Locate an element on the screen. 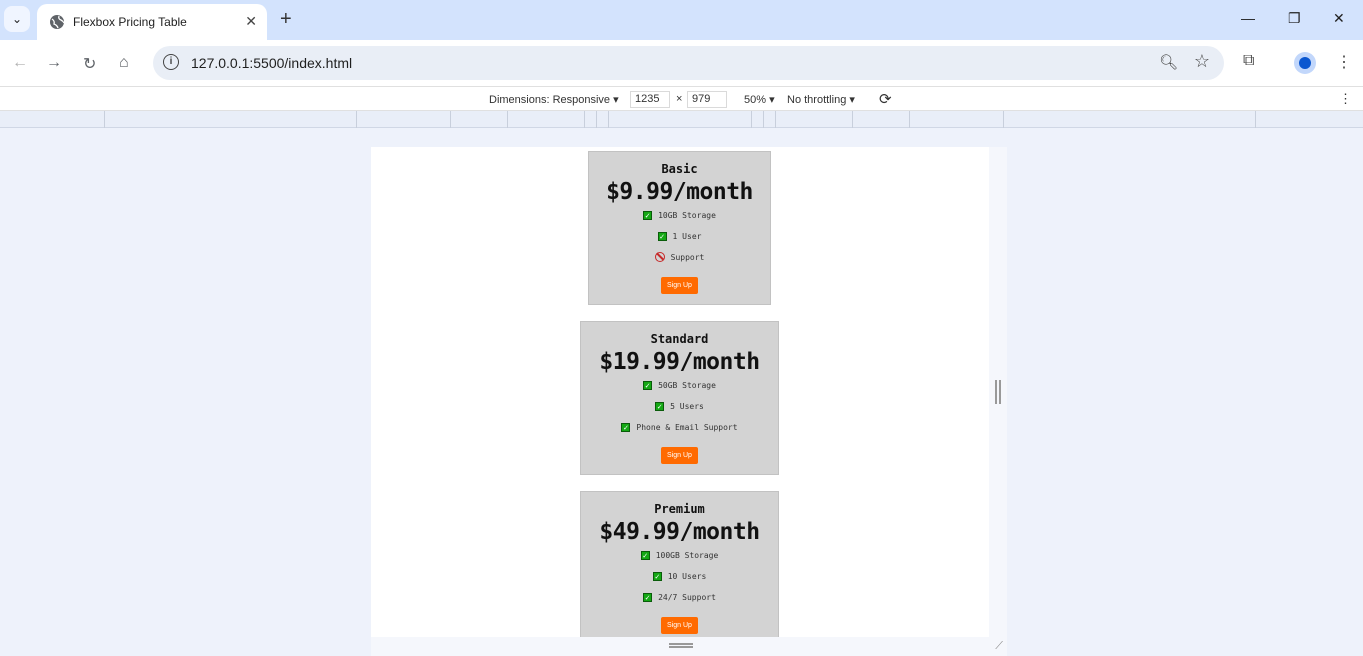 The height and width of the screenshot is (656, 1363). rotate-icon: ⟳ is located at coordinates (885, 99).